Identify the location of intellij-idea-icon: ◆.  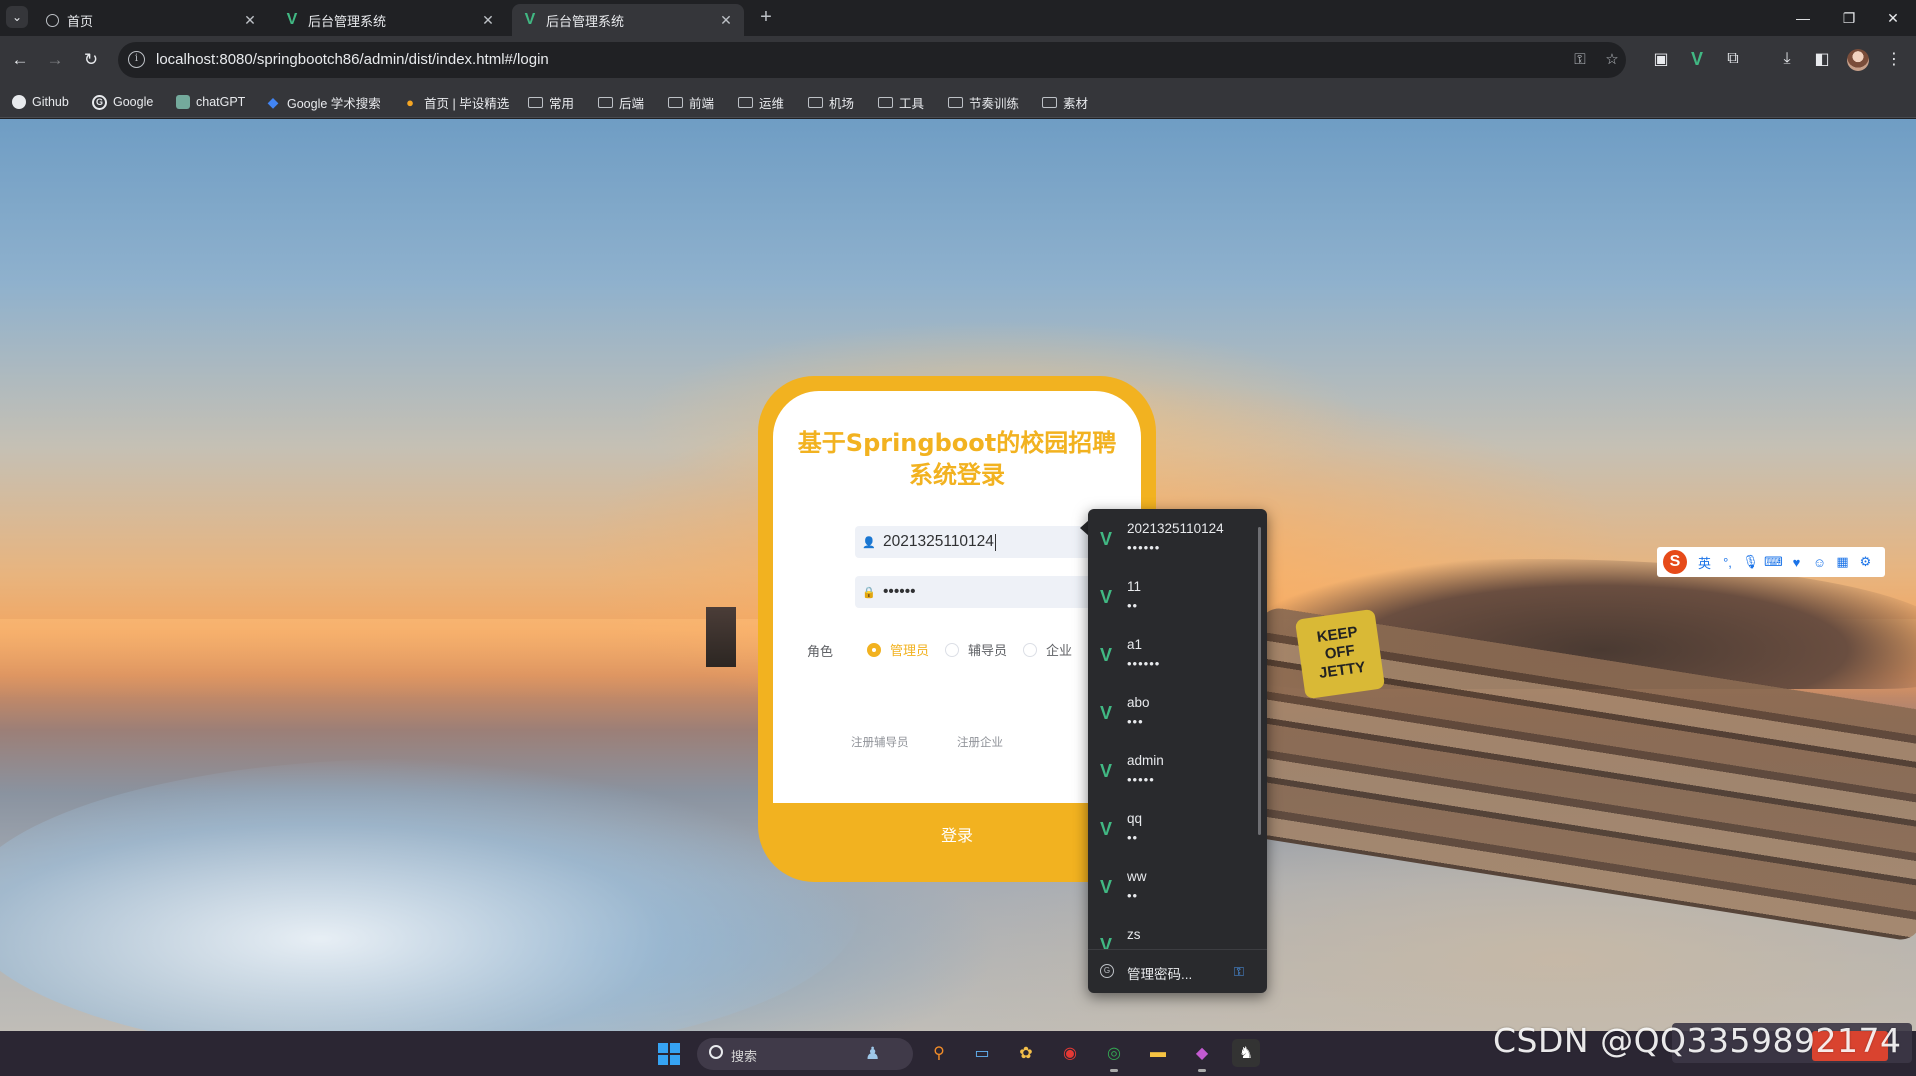
(1202, 1055).